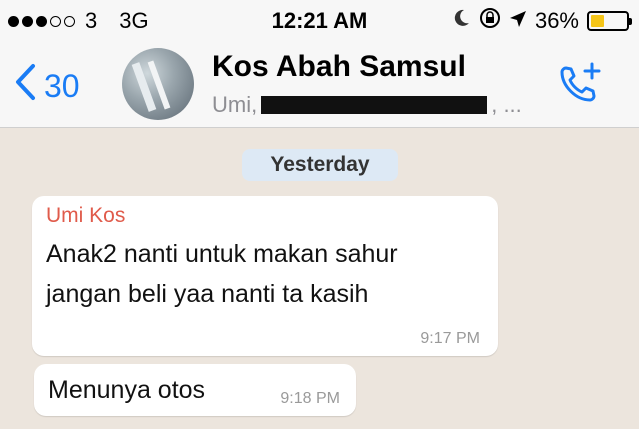 Image resolution: width=639 pixels, height=429 pixels. I want to click on chevron-left-icon, so click(25, 86).